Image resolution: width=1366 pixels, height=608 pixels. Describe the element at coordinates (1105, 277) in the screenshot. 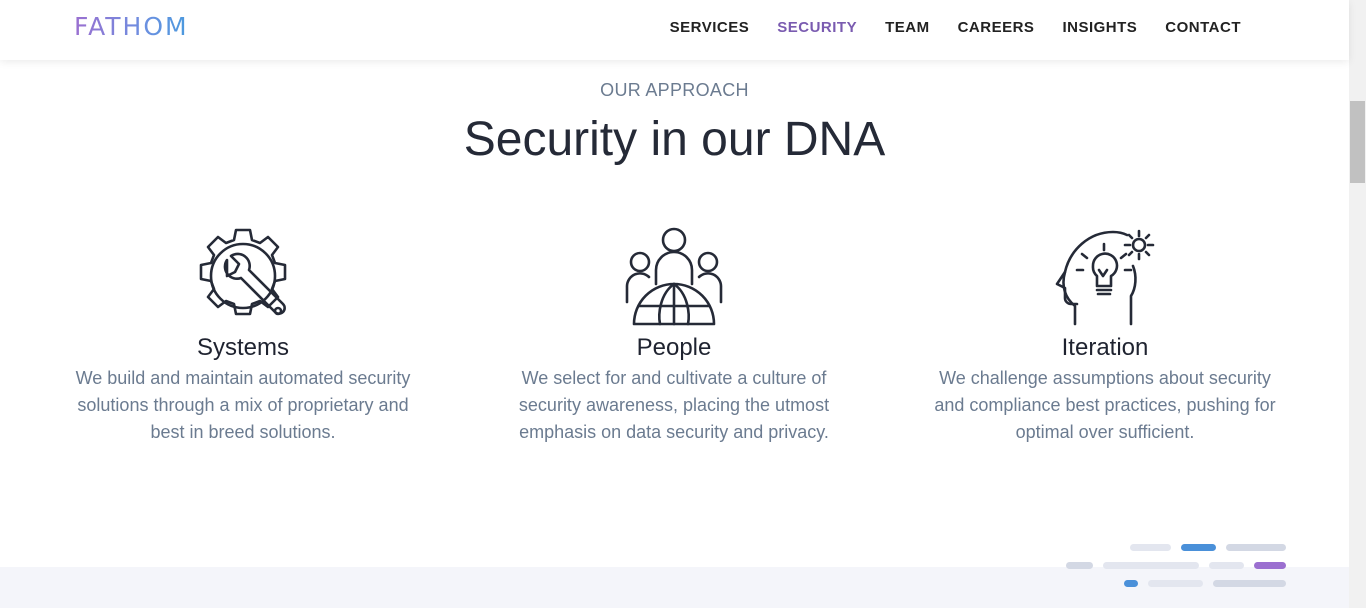

I see `head-lightbulb-gear-icon` at that location.